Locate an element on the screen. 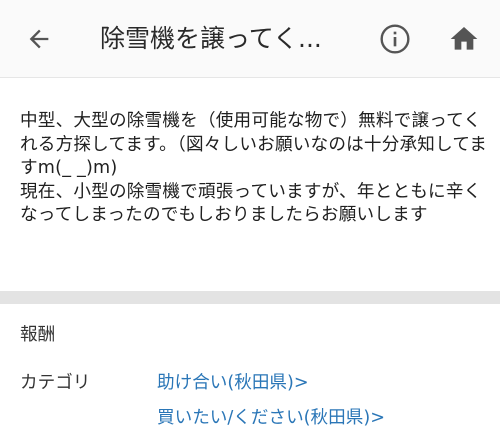 Image resolution: width=500 pixels, height=439 pixels. reward-label: 報酬 is located at coordinates (38, 335).